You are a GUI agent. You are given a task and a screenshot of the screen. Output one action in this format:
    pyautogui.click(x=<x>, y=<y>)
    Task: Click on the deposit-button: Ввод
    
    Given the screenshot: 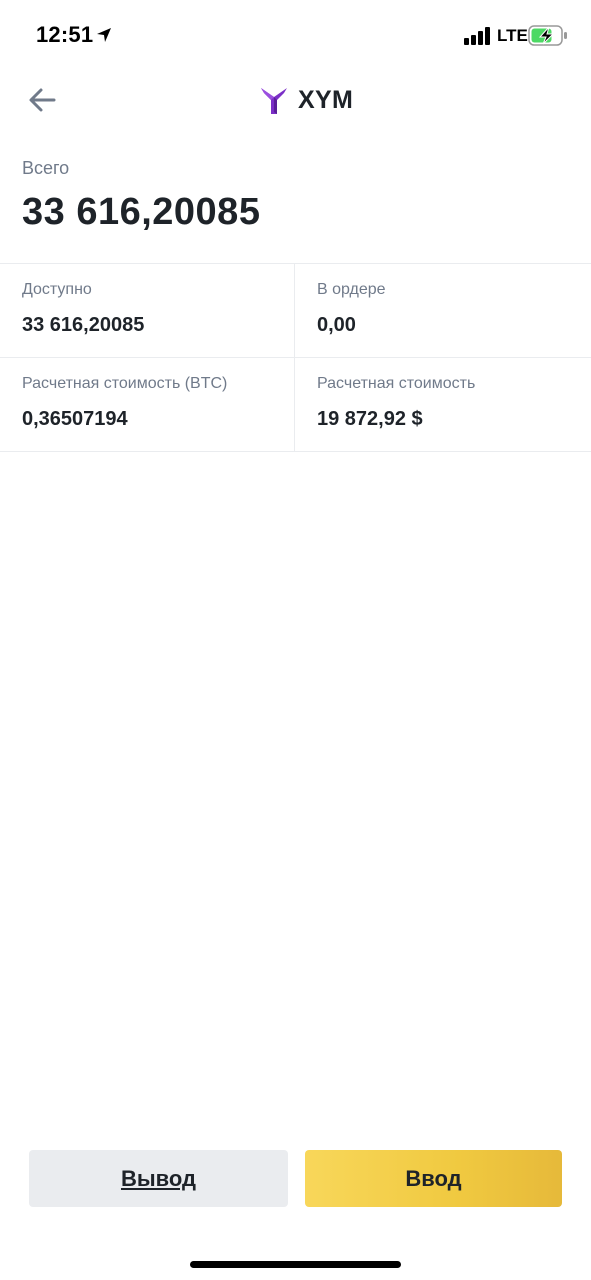 What is the action you would take?
    pyautogui.click(x=433, y=1178)
    